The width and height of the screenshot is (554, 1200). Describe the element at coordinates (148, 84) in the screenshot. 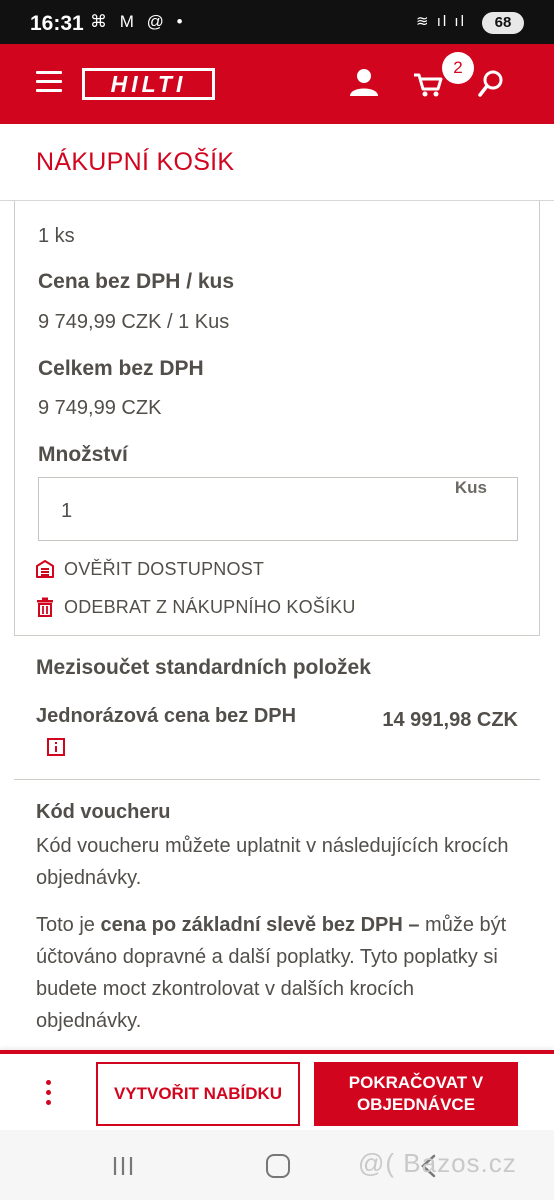

I see `hilti-logo: HILTI` at that location.